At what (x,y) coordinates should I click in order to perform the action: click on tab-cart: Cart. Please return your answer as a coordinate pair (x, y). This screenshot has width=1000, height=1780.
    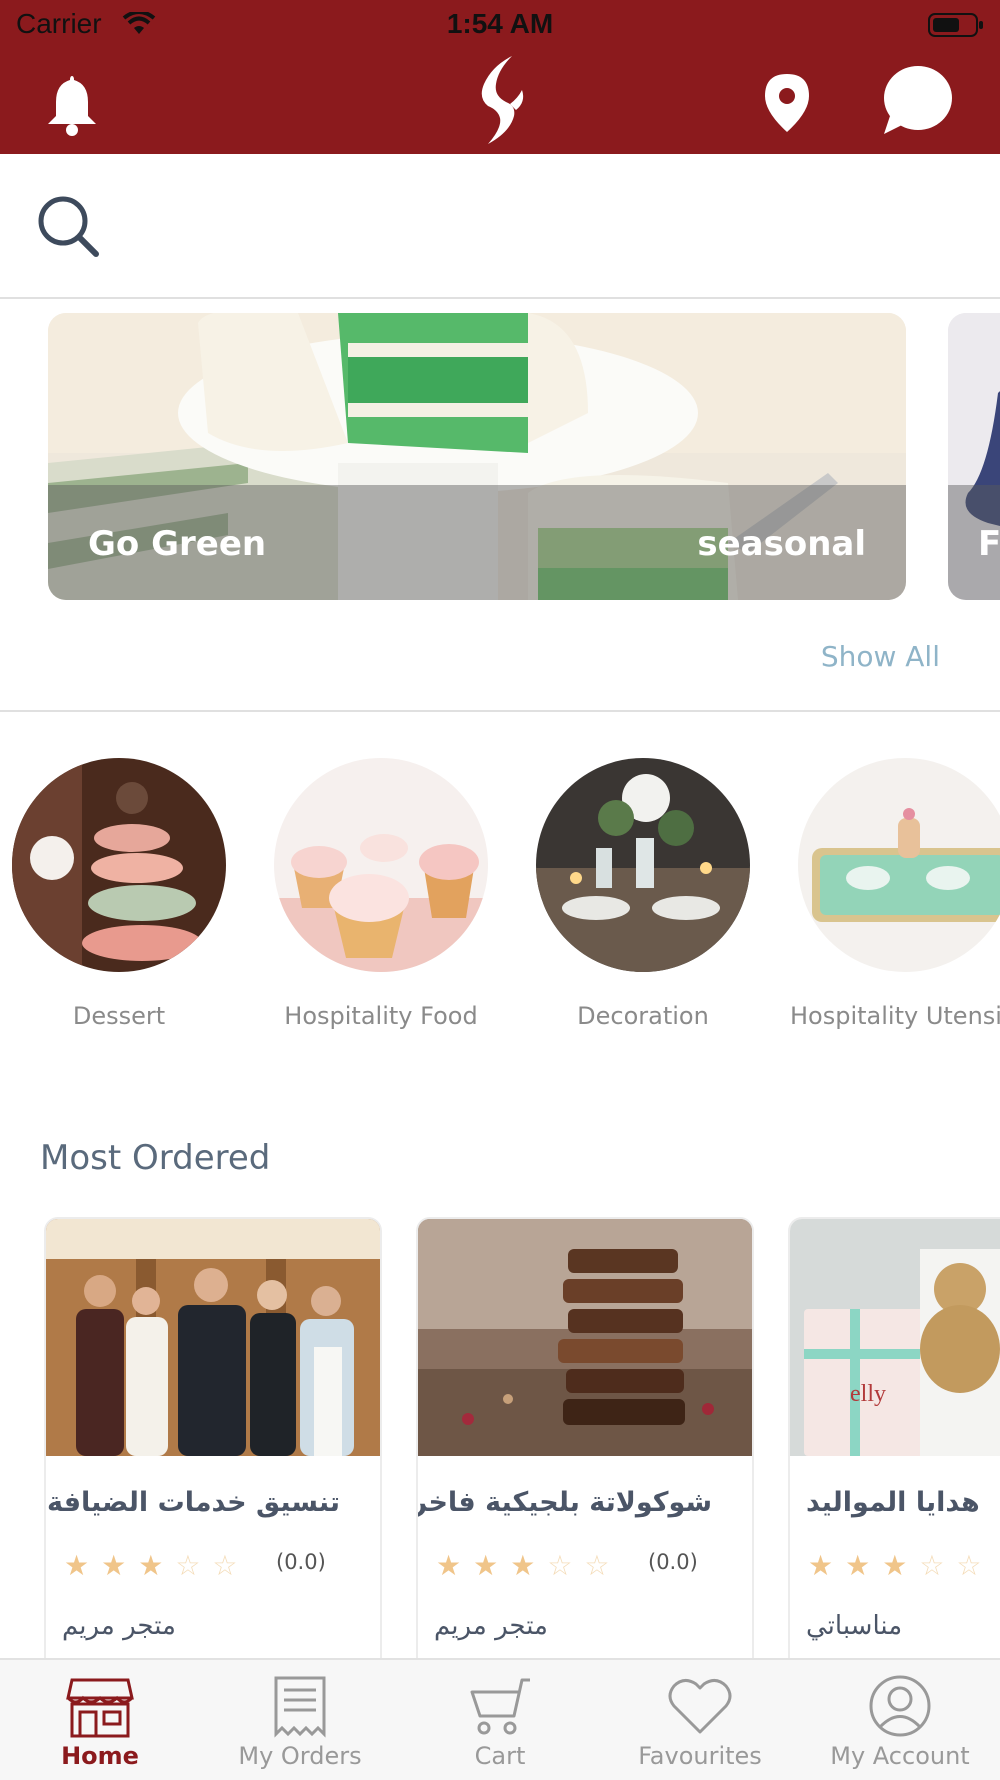
    Looking at the image, I should click on (500, 1720).